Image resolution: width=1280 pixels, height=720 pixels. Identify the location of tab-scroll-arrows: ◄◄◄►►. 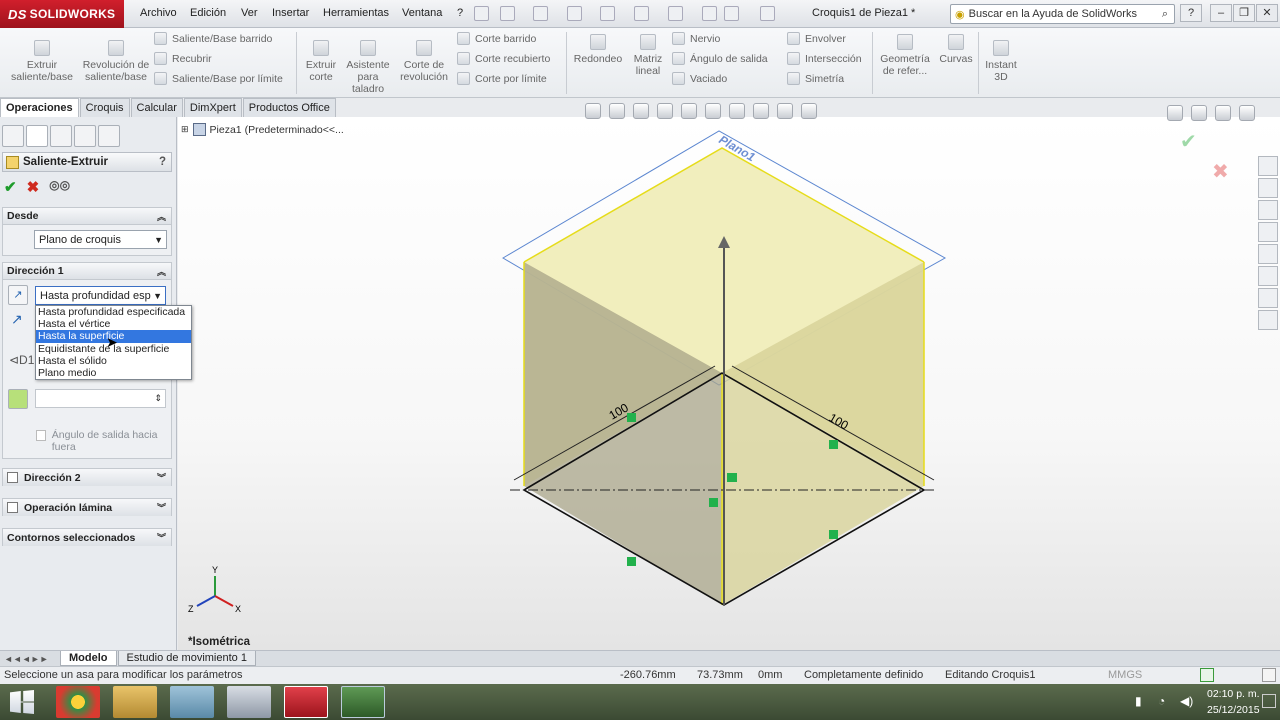
(30, 659).